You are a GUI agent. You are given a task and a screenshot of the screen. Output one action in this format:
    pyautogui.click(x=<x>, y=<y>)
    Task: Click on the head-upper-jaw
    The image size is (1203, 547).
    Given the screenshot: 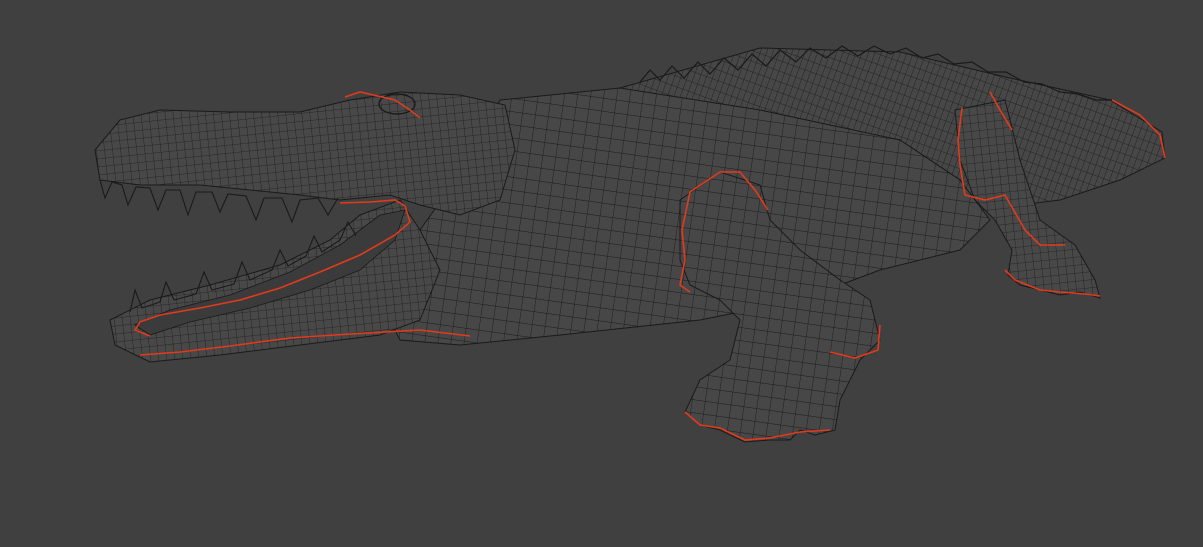 What is the action you would take?
    pyautogui.click(x=305, y=153)
    